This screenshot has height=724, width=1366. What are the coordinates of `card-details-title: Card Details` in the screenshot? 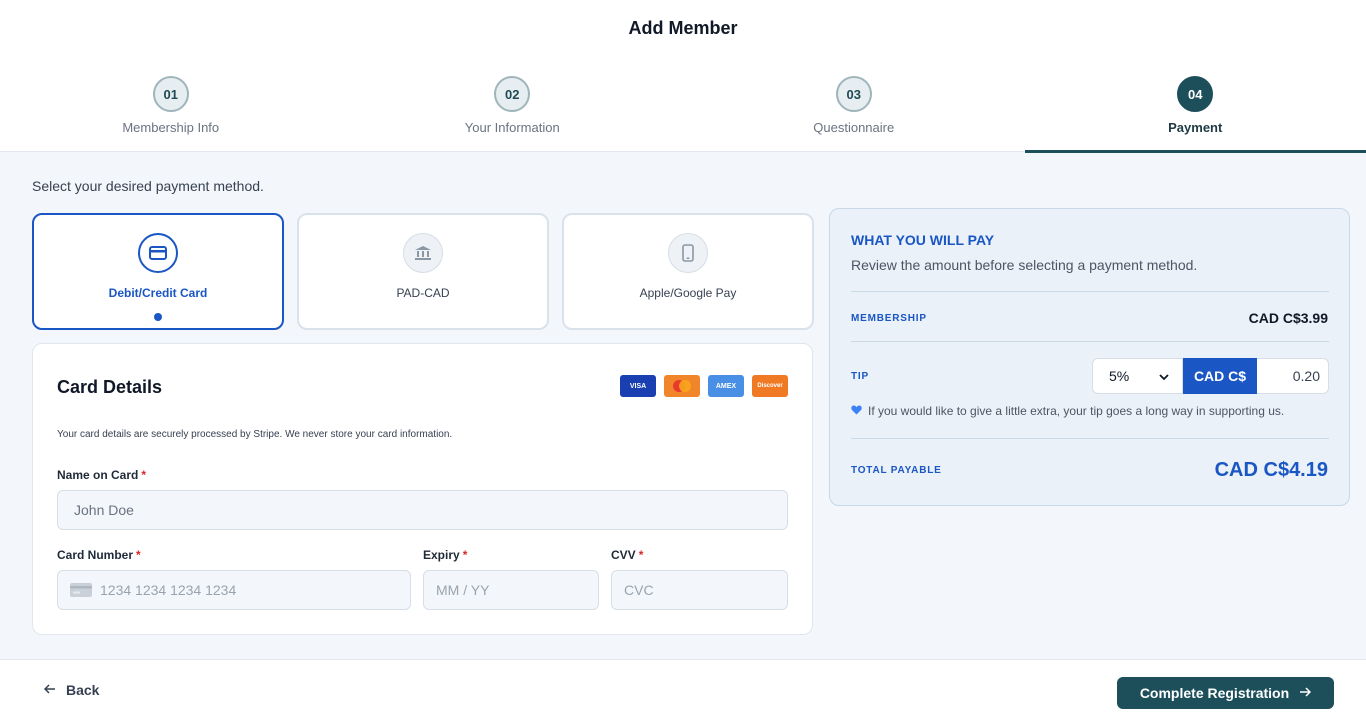 It's located at (110, 387).